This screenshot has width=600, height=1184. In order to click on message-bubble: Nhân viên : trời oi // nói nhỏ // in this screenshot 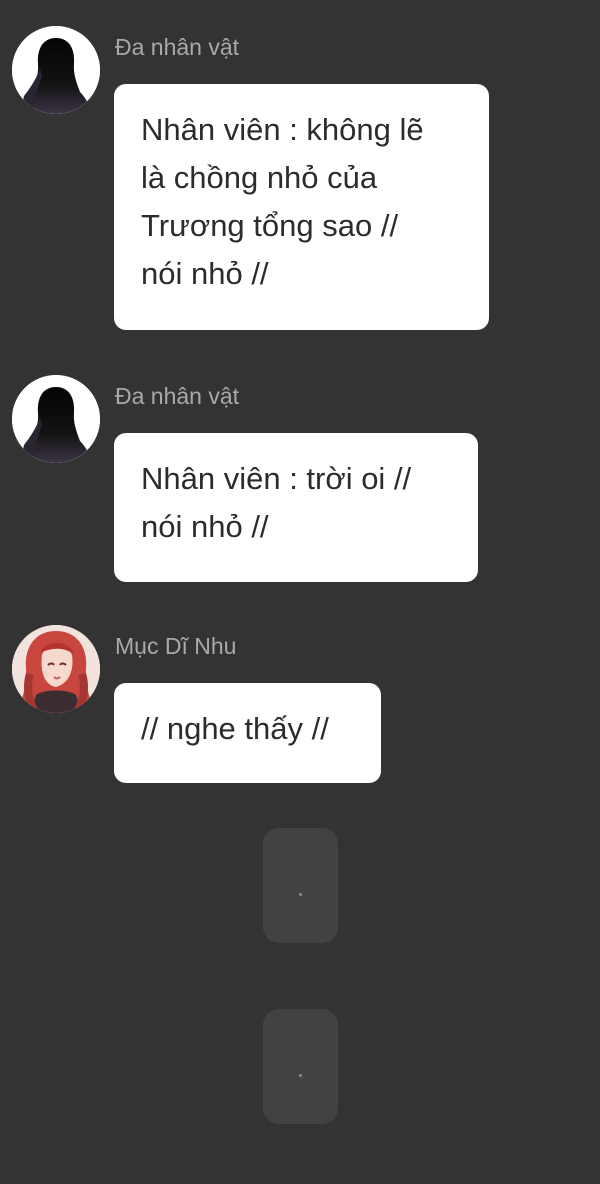, I will do `click(296, 507)`.